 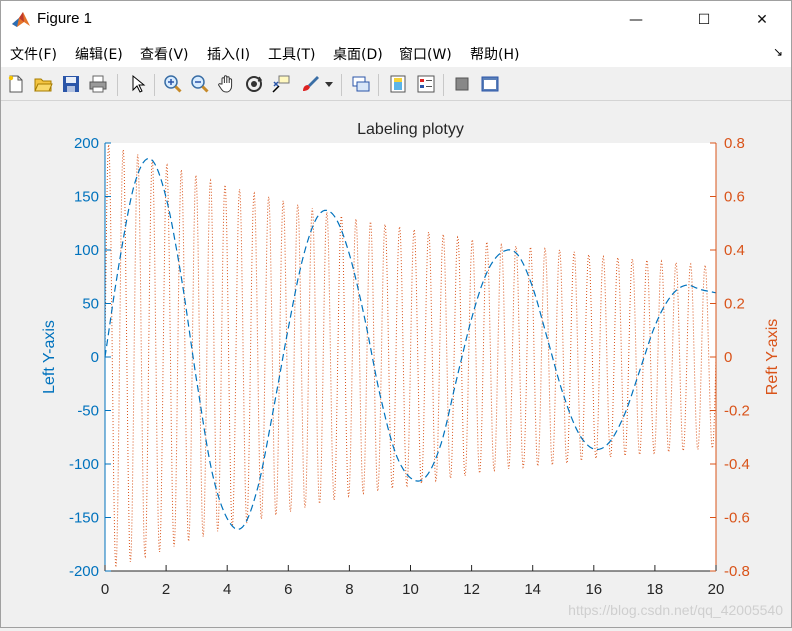 What do you see at coordinates (288, 589) in the screenshot?
I see `x-tick-label: 6` at bounding box center [288, 589].